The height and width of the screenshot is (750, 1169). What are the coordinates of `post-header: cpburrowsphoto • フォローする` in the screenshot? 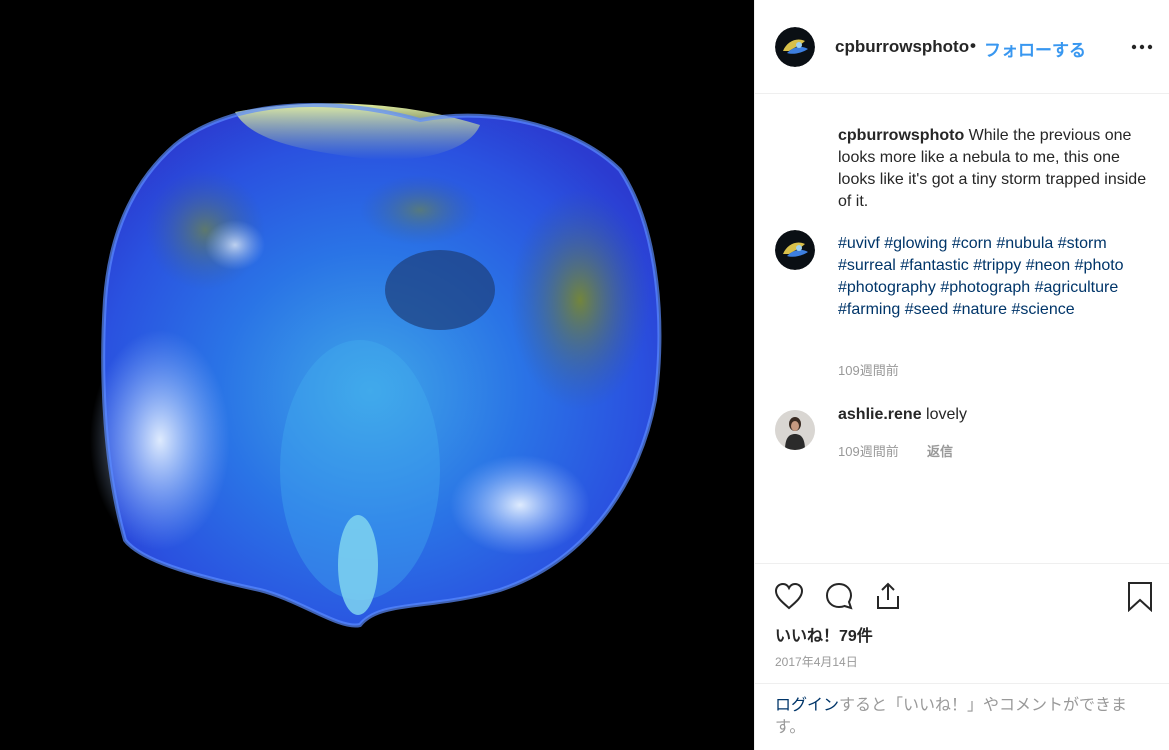 It's located at (962, 47).